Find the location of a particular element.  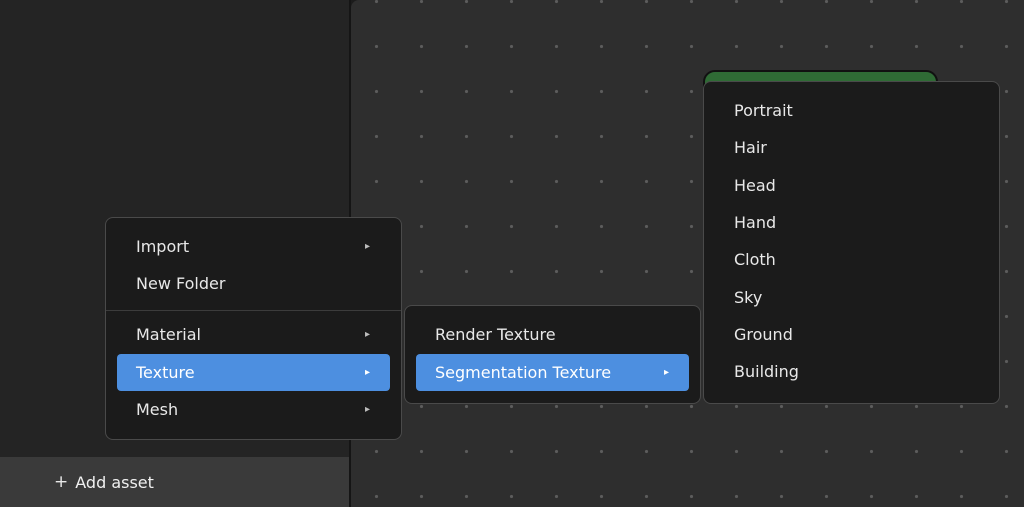

menu-item-label: Render Texture is located at coordinates (495, 334).